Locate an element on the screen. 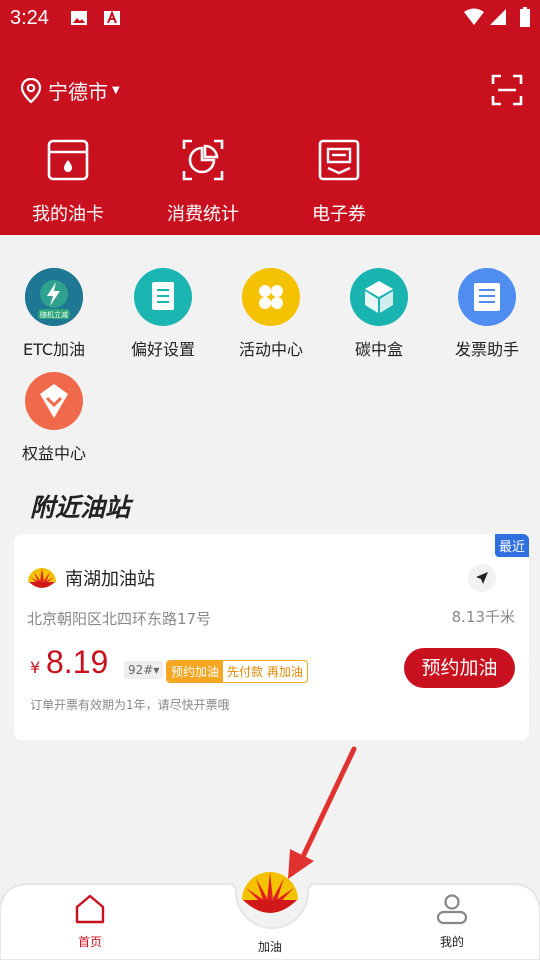  benefits-icon is located at coordinates (54, 401).